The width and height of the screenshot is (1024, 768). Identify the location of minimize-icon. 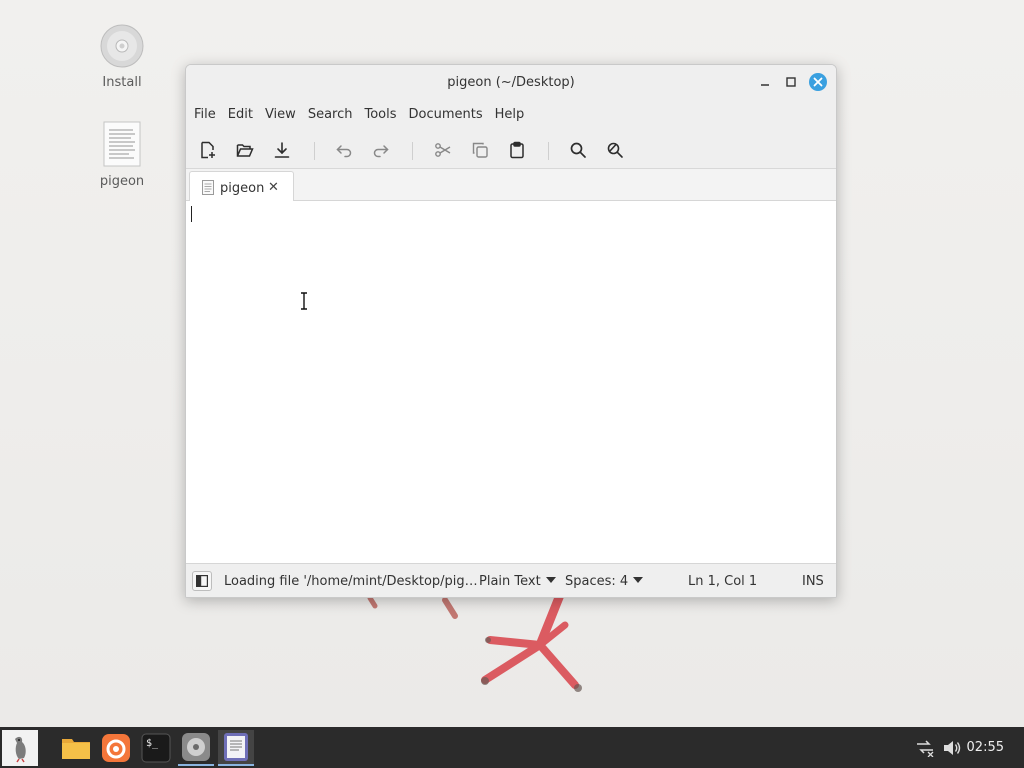
(765, 85).